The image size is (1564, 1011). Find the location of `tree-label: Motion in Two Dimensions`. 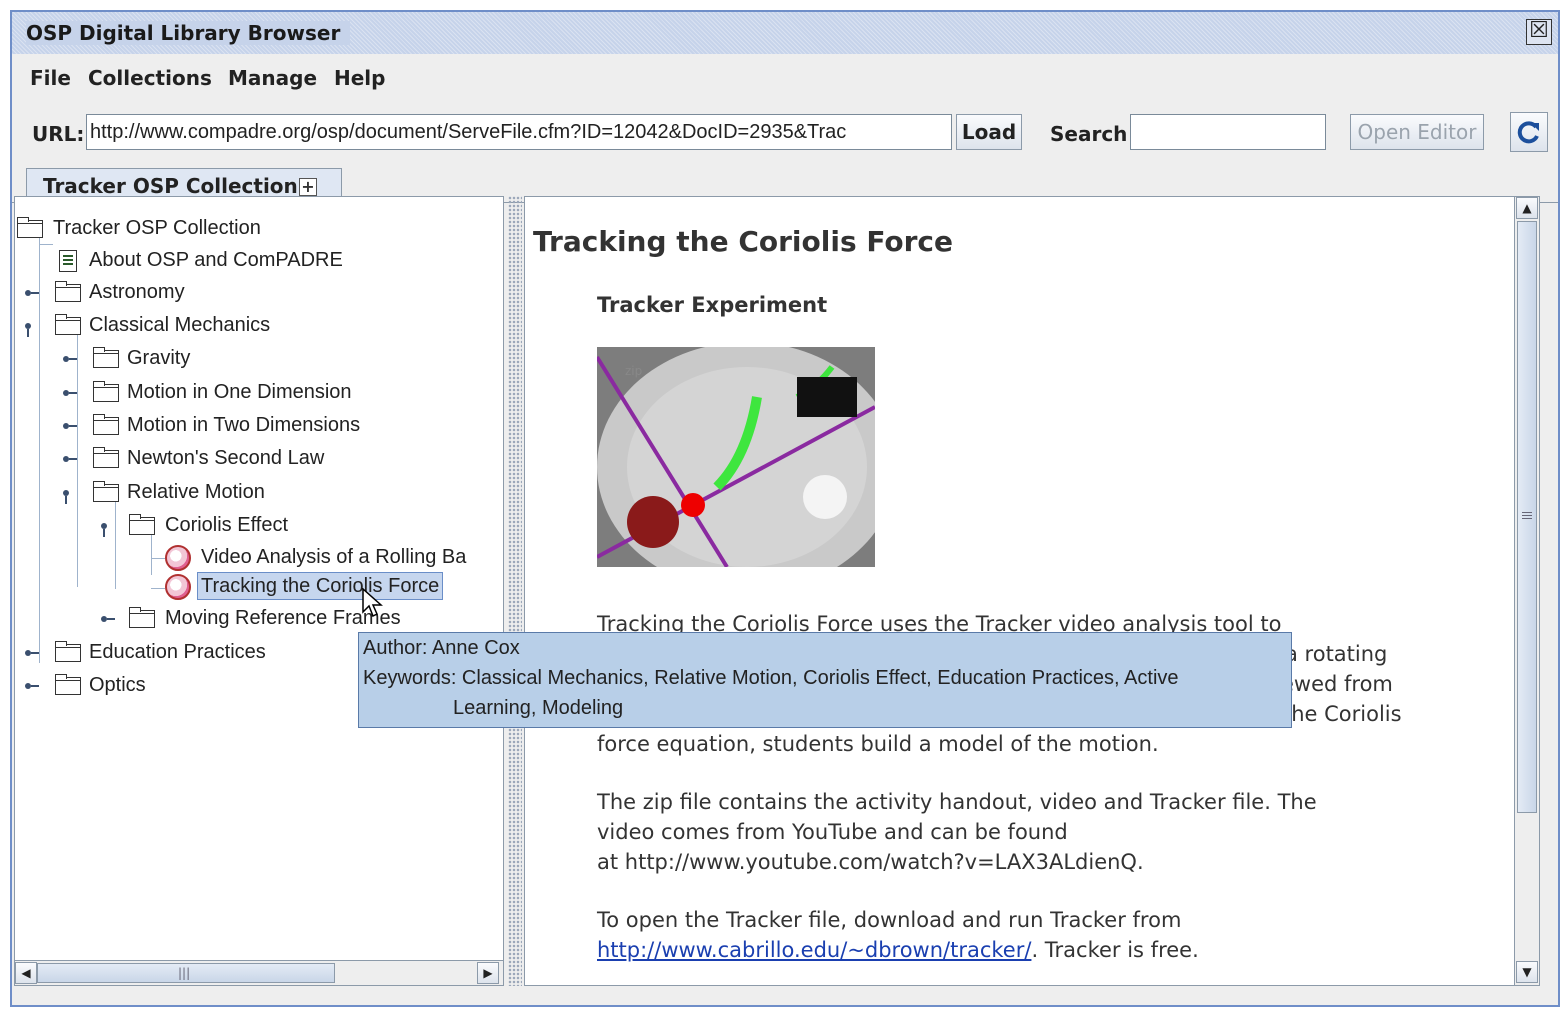

tree-label: Motion in Two Dimensions is located at coordinates (244, 425).